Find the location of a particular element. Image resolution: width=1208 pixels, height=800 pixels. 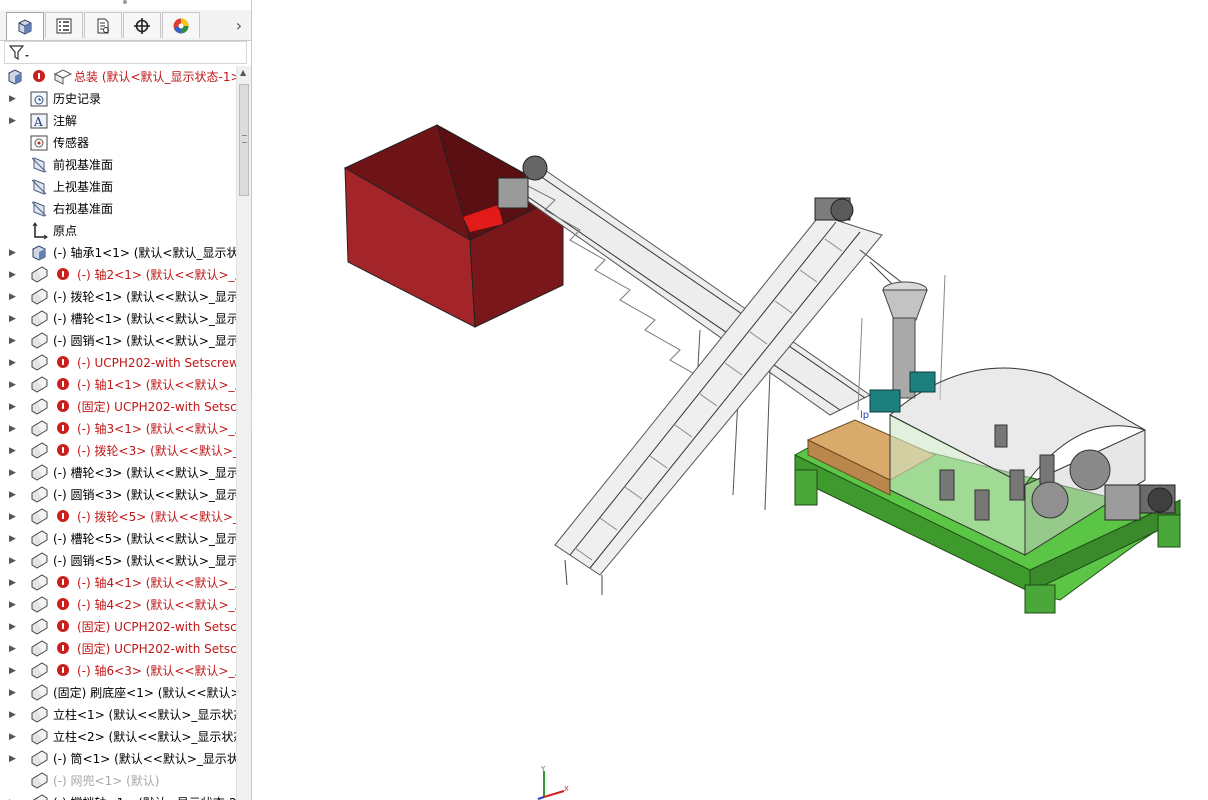

tree-item: ▶ (-) 轴3<1> (默认<<默认>_显 is located at coordinates (118, 429).